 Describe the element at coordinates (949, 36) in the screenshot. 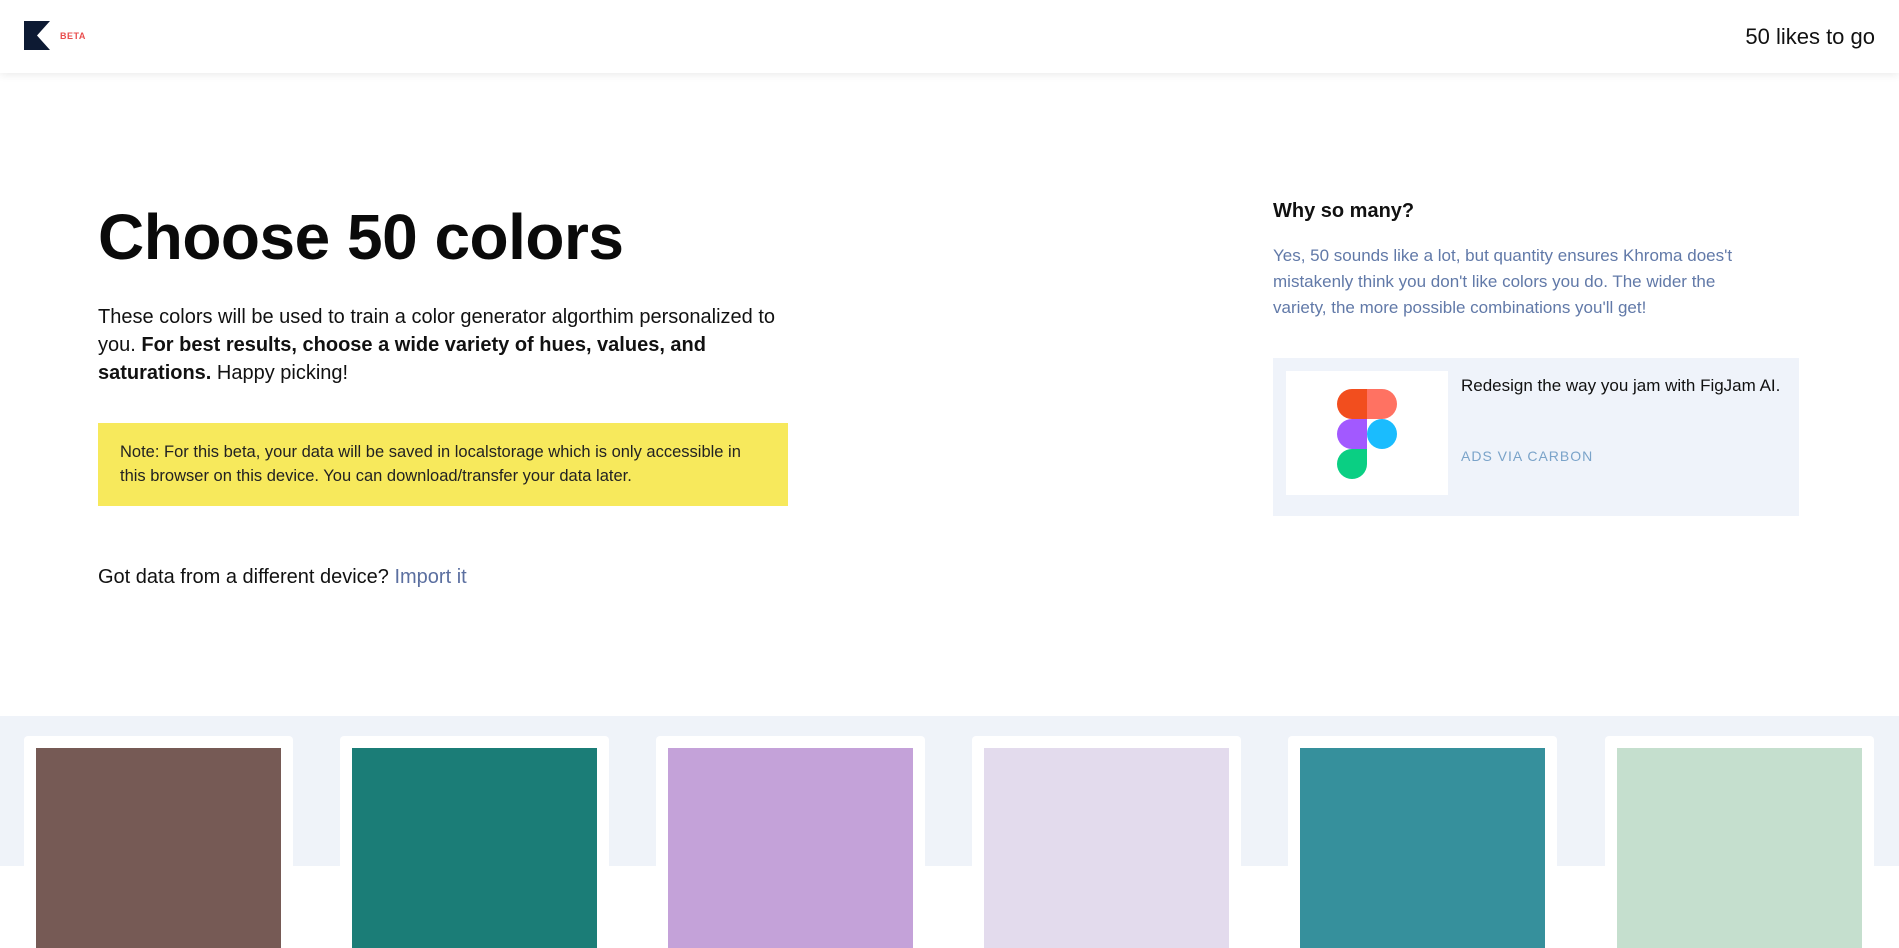

I see `top-header: BETA 50 likes to go` at that location.